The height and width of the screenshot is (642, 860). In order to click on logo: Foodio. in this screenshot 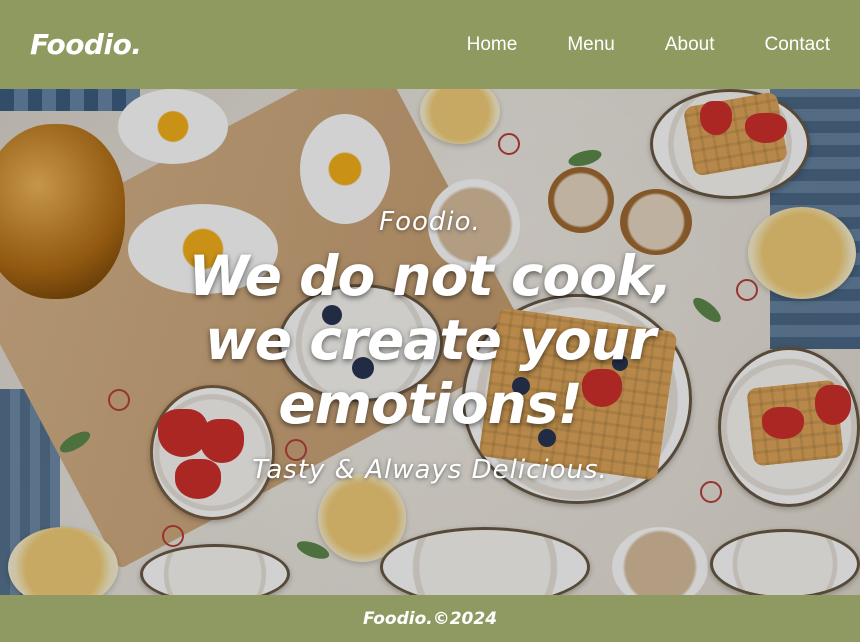, I will do `click(86, 44)`.